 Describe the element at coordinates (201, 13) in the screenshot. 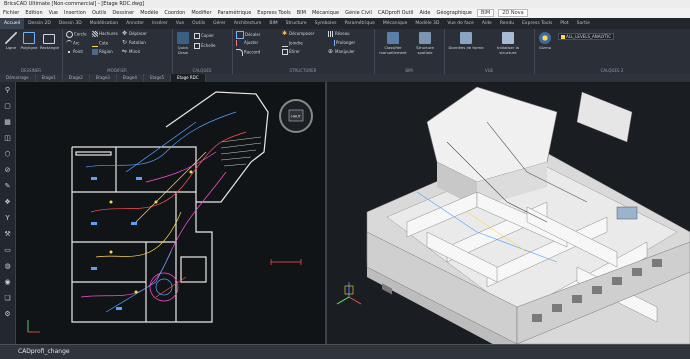

I see `menu-item-8: Modifier` at that location.